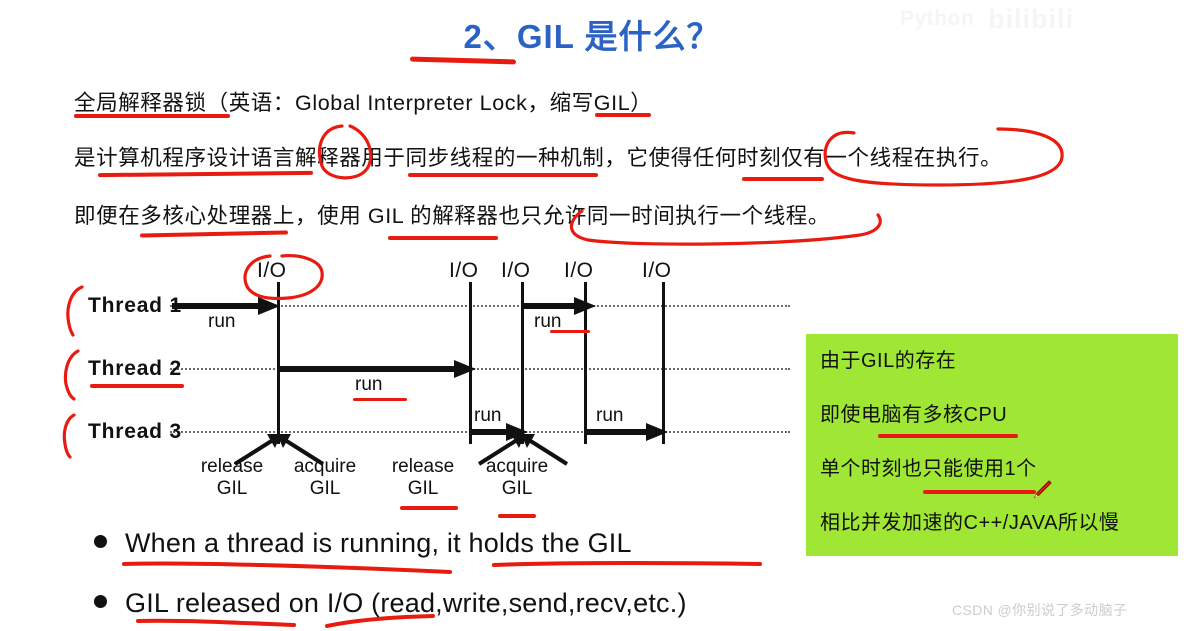 The width and height of the screenshot is (1184, 631). I want to click on underline-annotation-run-thread1, so click(570, 331).